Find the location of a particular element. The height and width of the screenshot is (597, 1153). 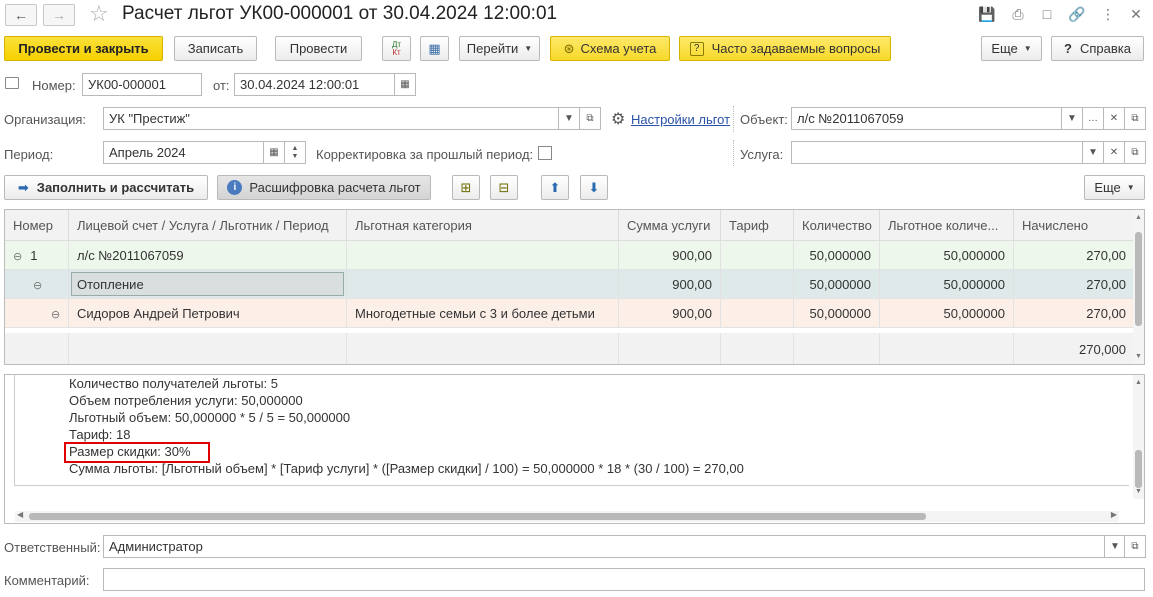

organization-open: ⧉ is located at coordinates (590, 118).